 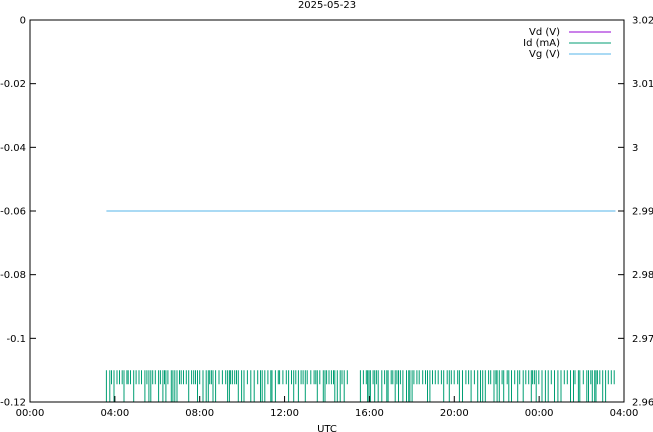 What do you see at coordinates (284, 413) in the screenshot?
I see `x-tick-label: 12:00` at bounding box center [284, 413].